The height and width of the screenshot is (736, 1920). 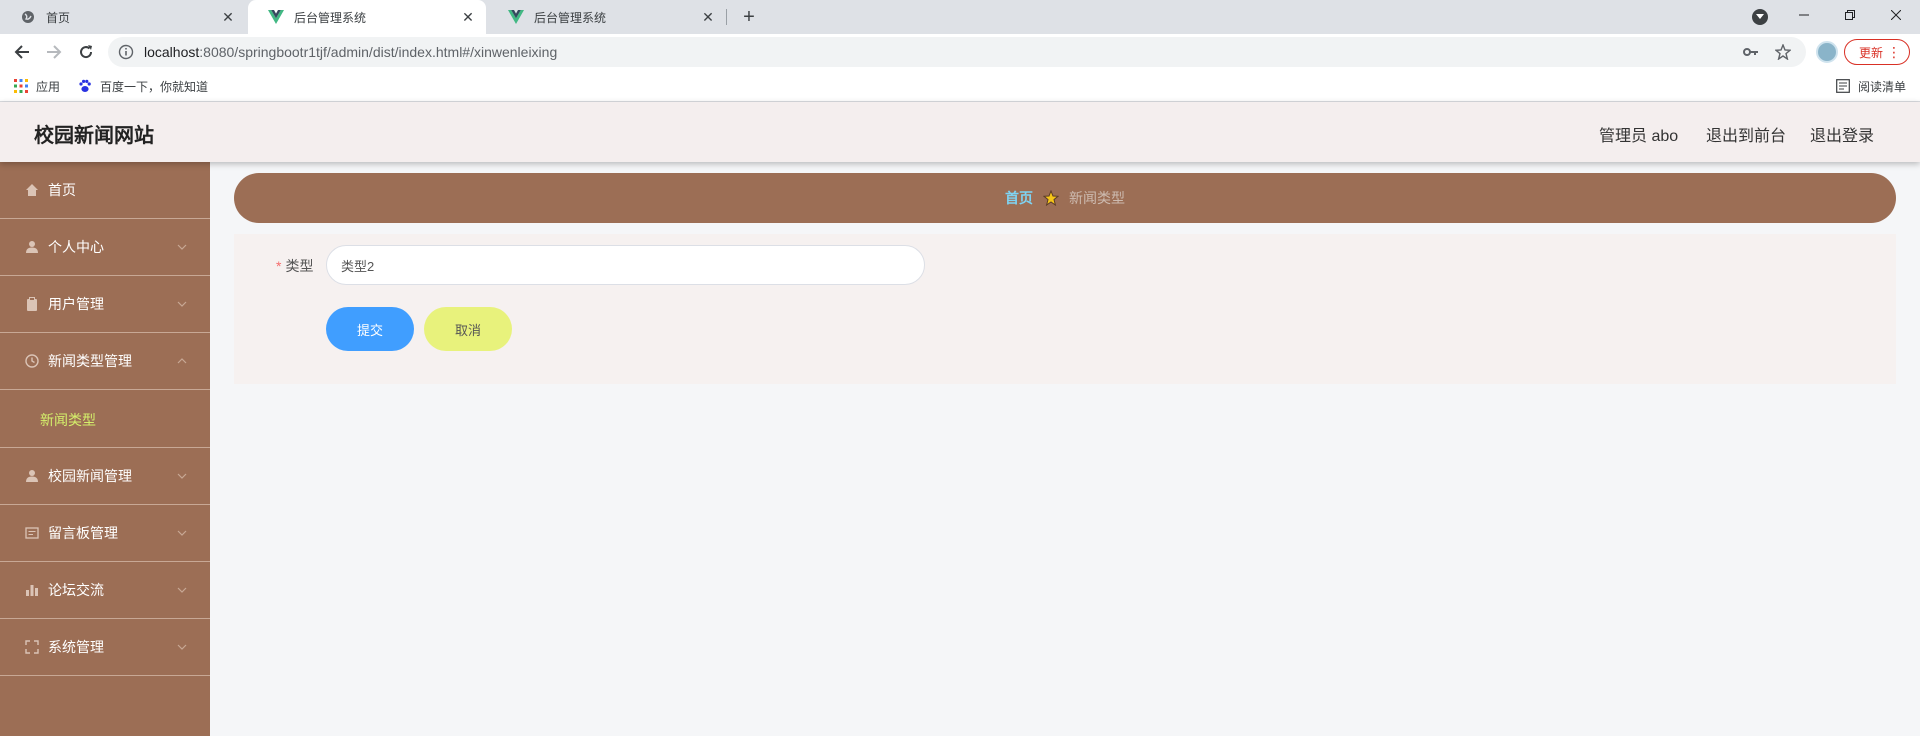 What do you see at coordinates (105, 647) in the screenshot?
I see `sidebar-item-system-management: 系统管理` at bounding box center [105, 647].